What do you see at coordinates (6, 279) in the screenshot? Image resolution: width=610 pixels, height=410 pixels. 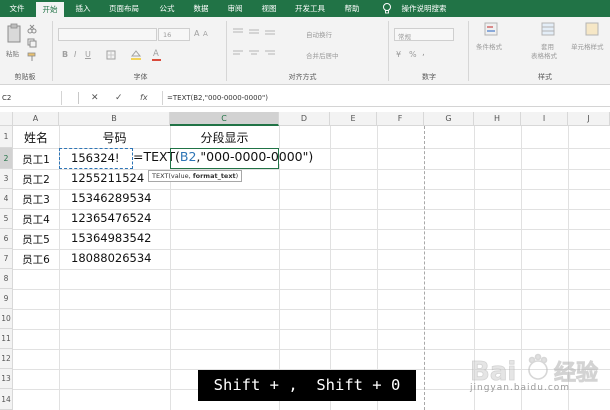 I see `row-header-8: 8` at bounding box center [6, 279].